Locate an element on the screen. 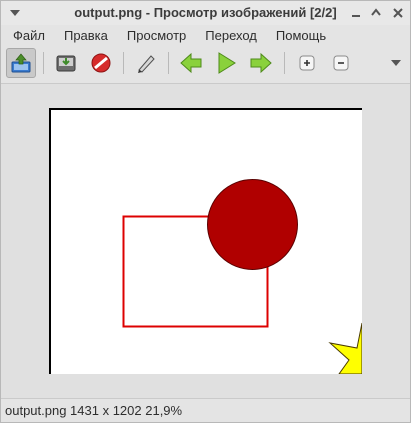 The height and width of the screenshot is (423, 411). menu-file: Файл is located at coordinates (29, 35).